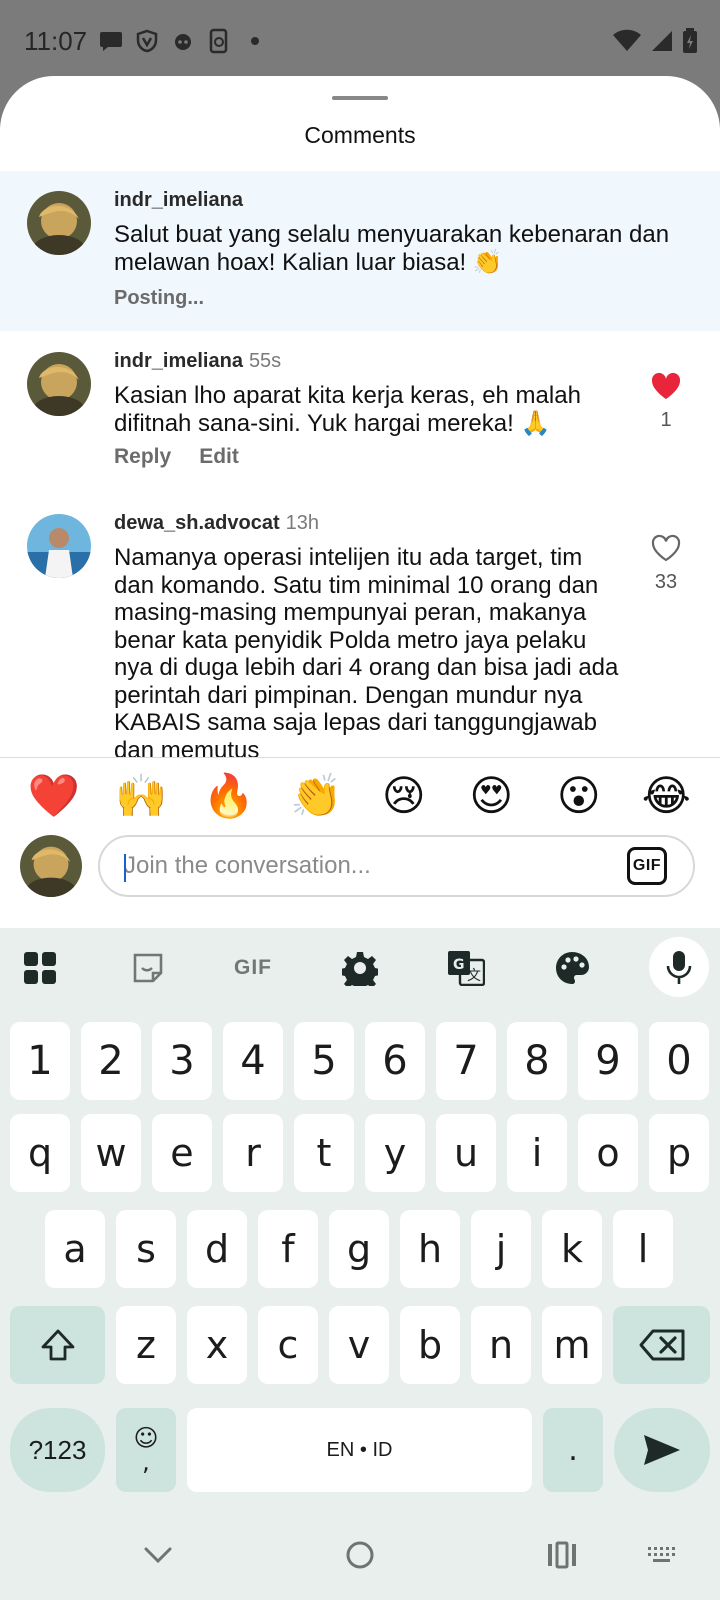 The width and height of the screenshot is (720, 1600). Describe the element at coordinates (562, 1555) in the screenshot. I see `recents-icon` at that location.